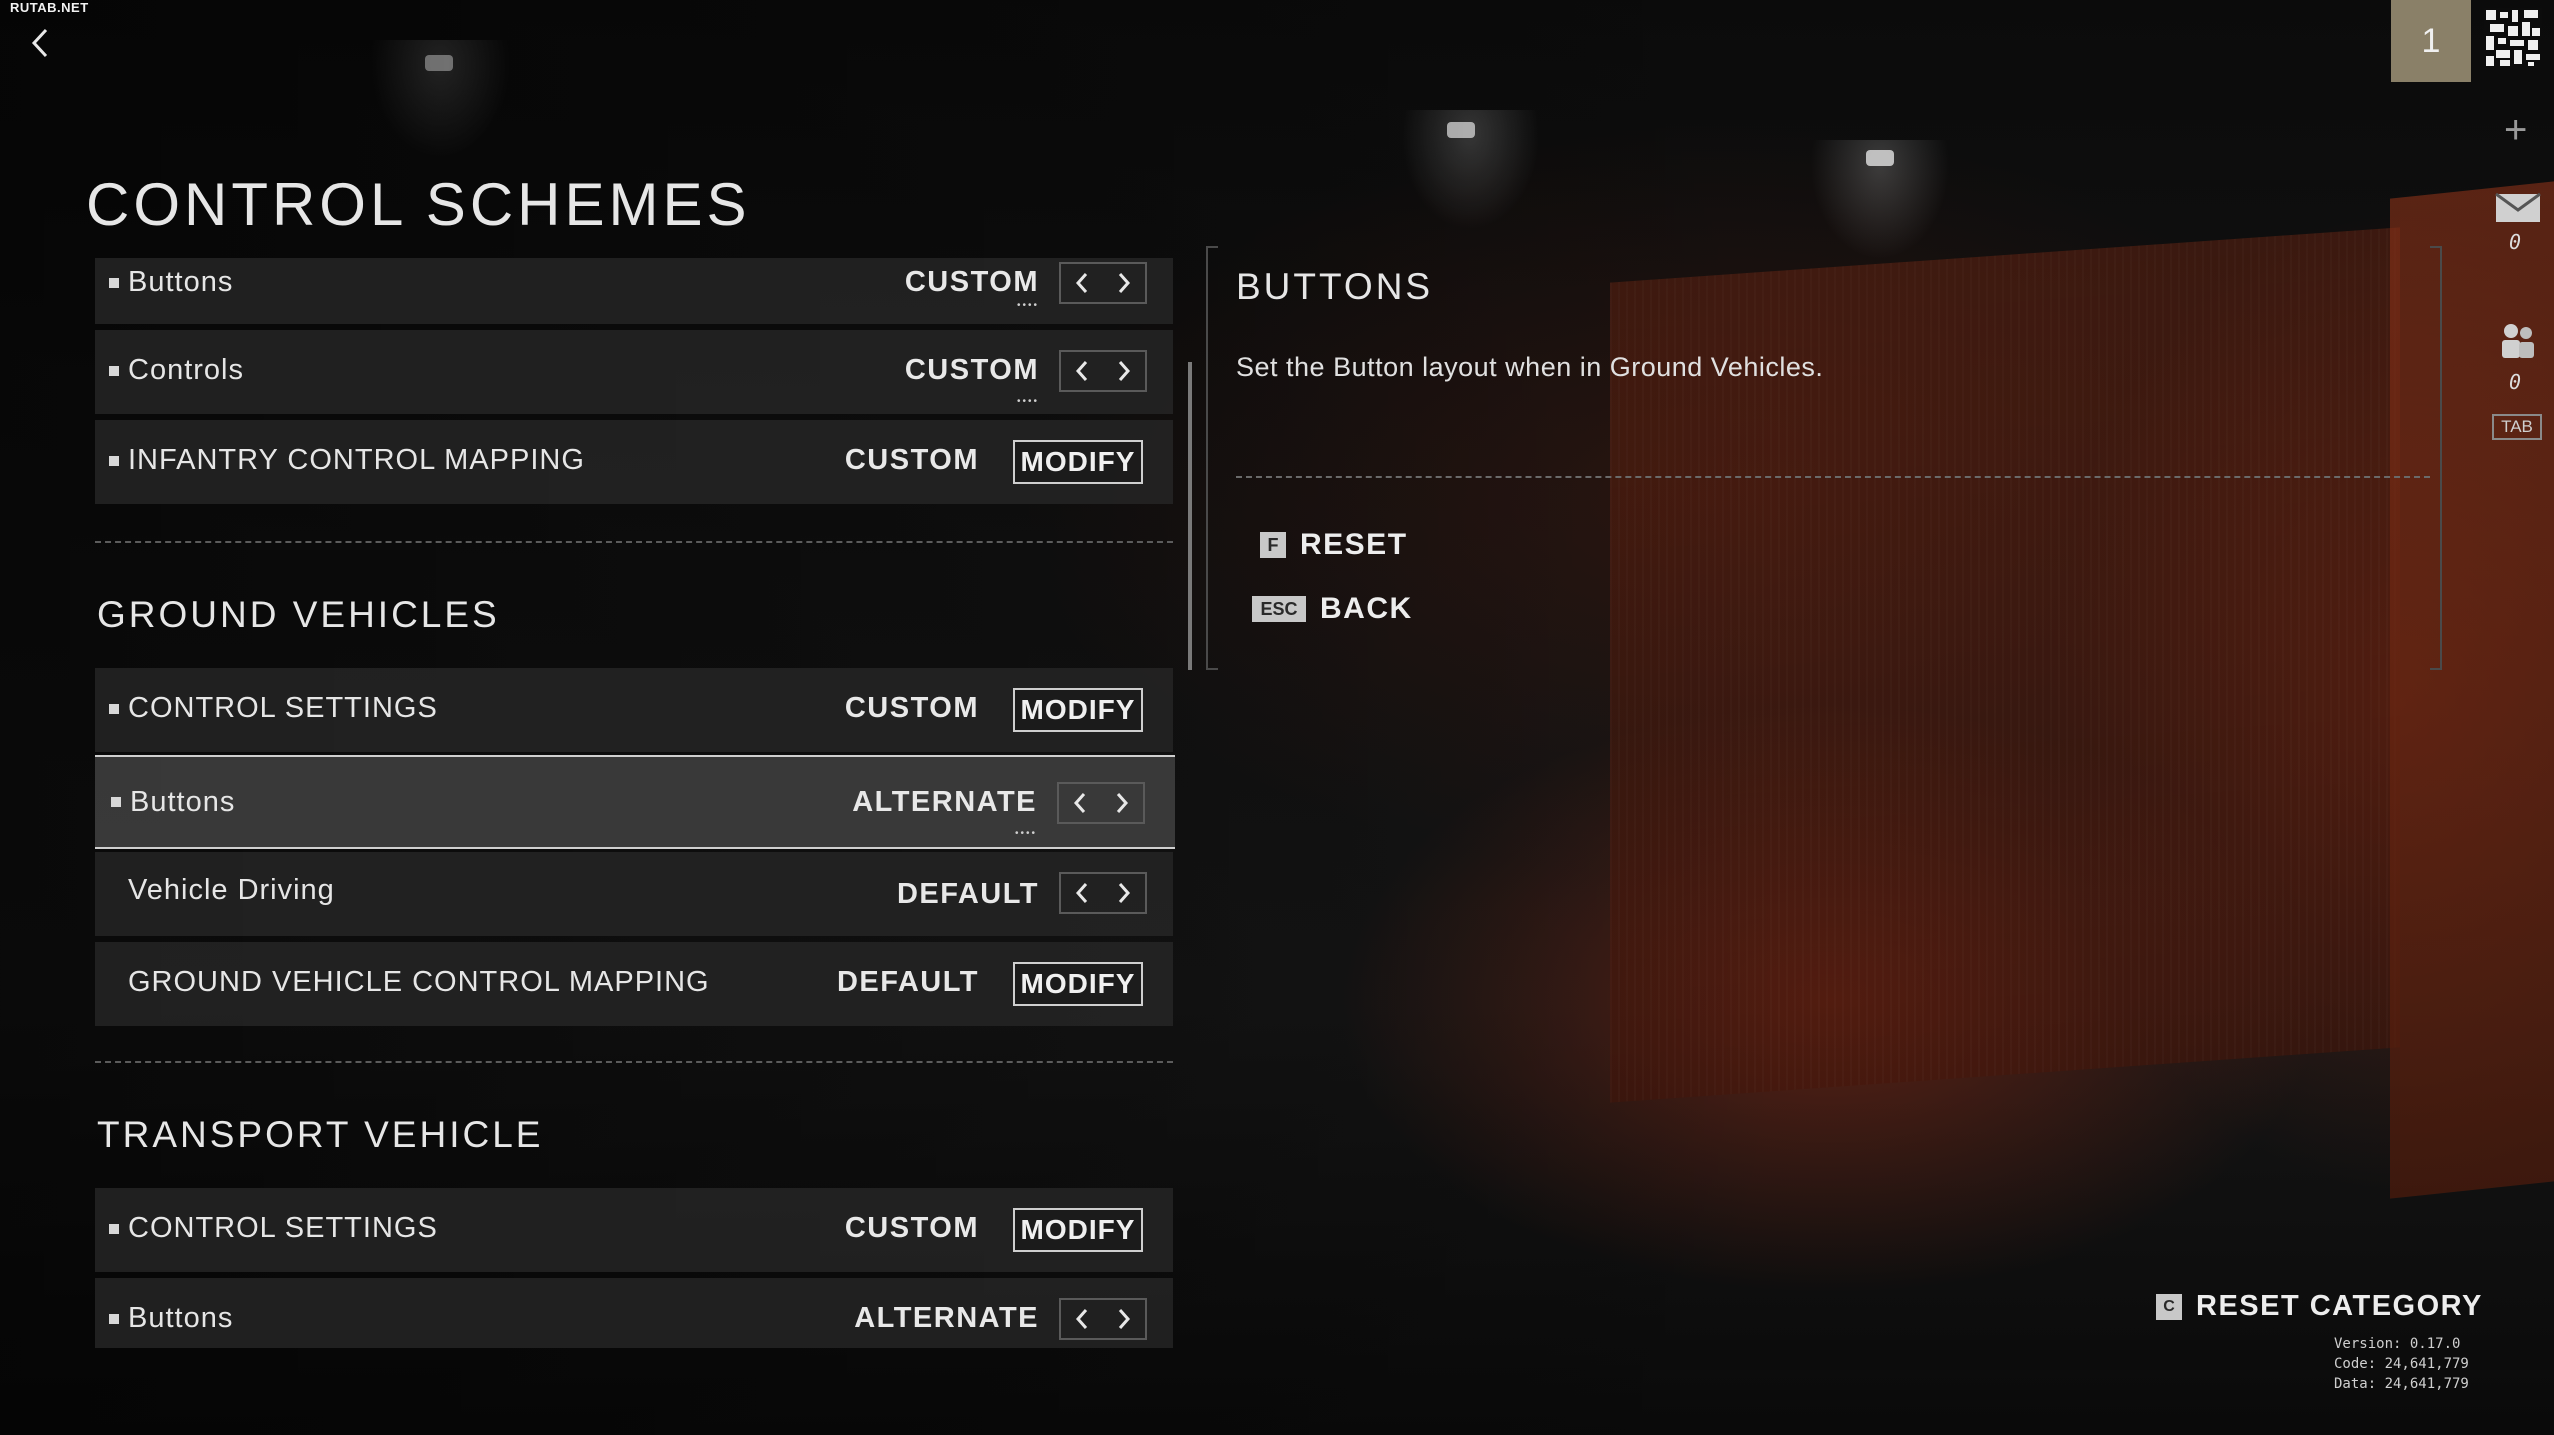 The width and height of the screenshot is (2554, 1435). Describe the element at coordinates (634, 372) in the screenshot. I see `setting-row-controls: Controls CUSTOM ••••` at that location.